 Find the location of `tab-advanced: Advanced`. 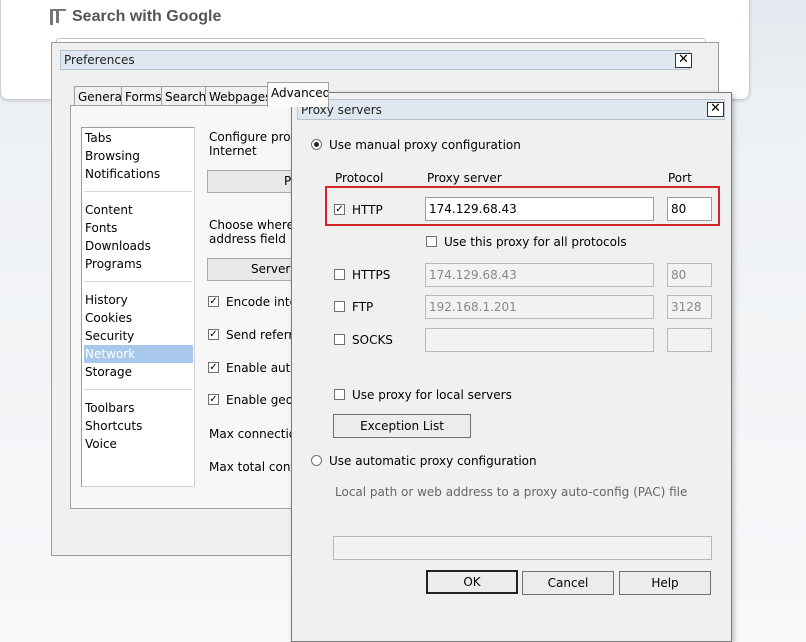

tab-advanced: Advanced is located at coordinates (298, 94).